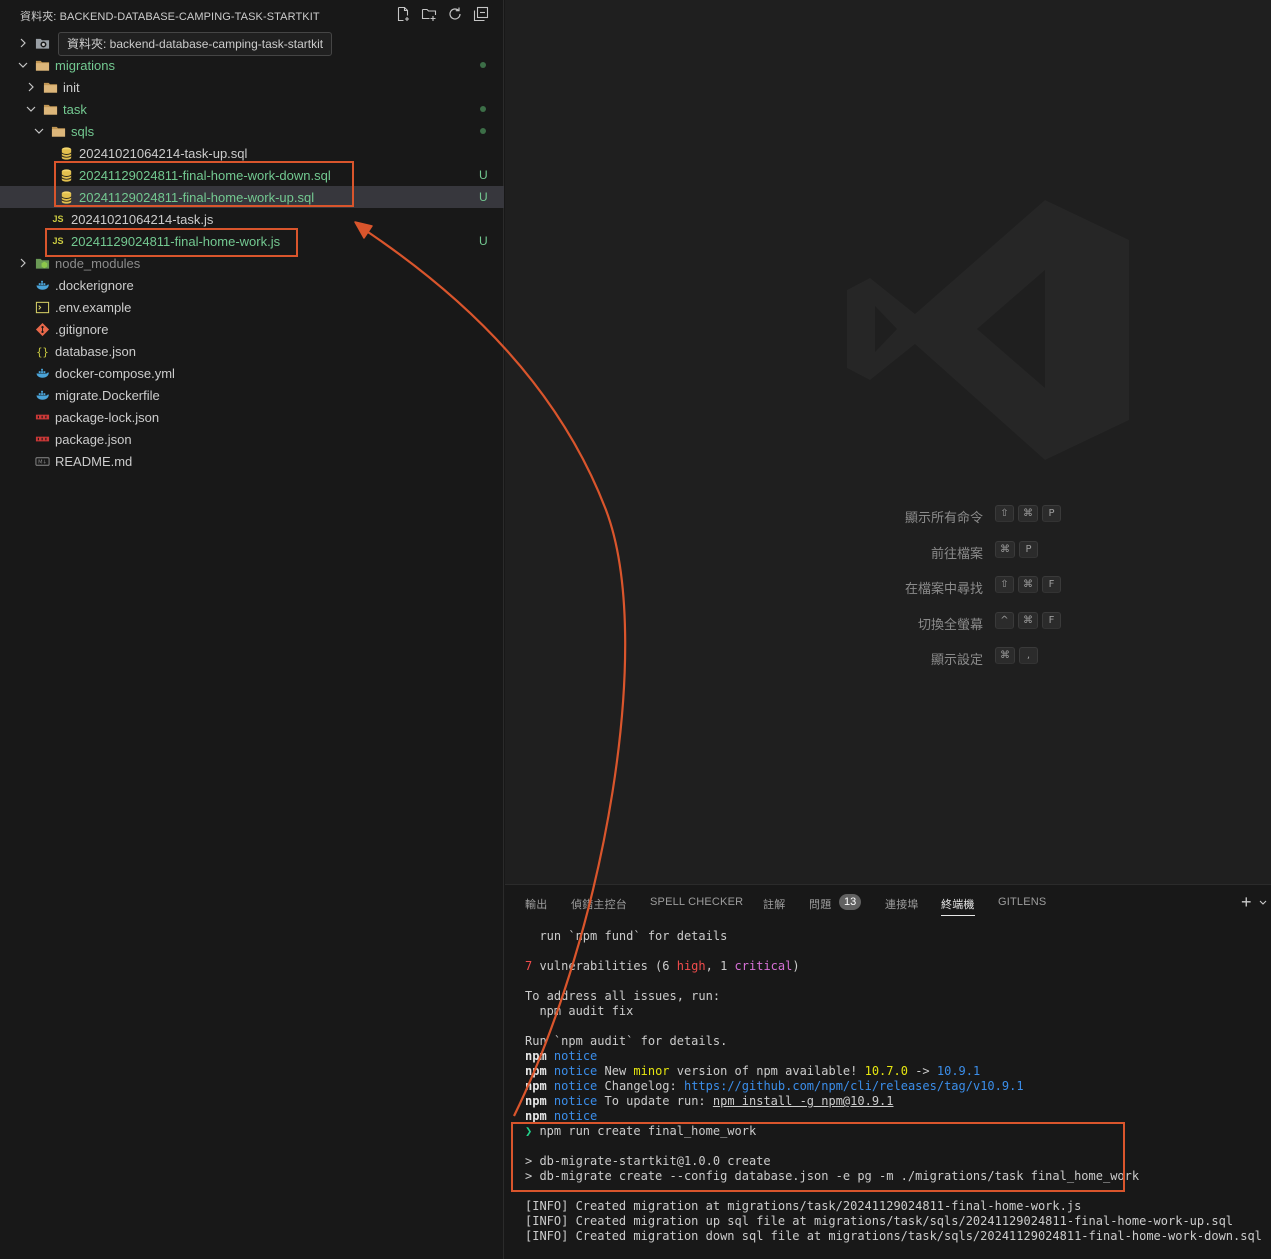  I want to click on tree-item: migrate.Dockerfile, so click(252, 395).